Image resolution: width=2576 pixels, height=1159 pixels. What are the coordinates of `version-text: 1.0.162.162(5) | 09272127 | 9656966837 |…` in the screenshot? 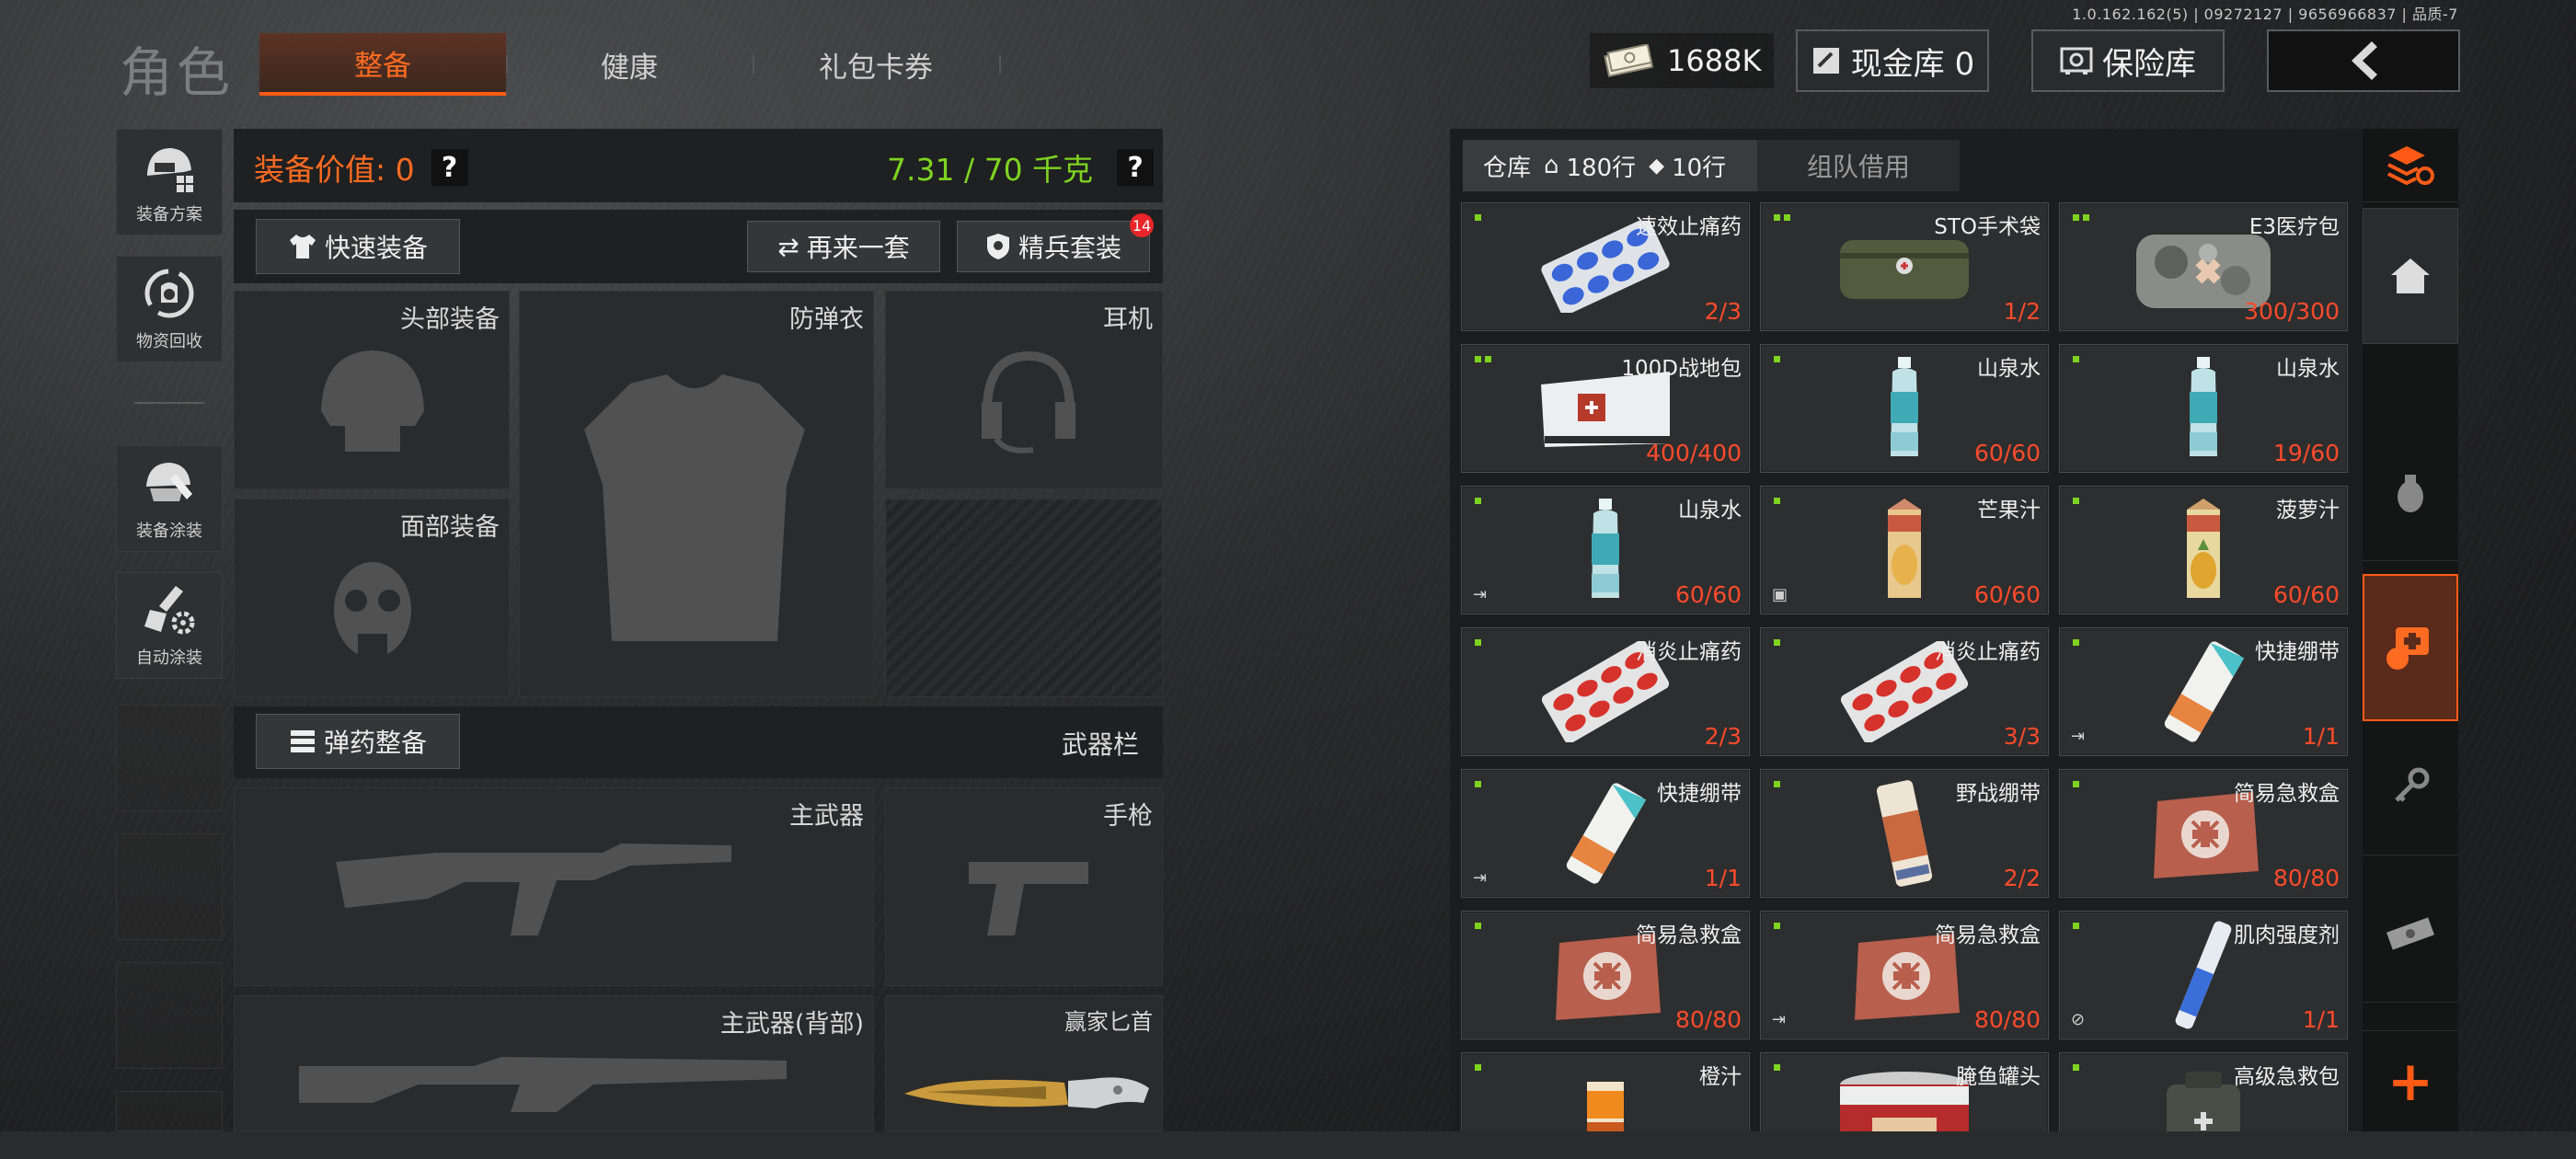 It's located at (2265, 14).